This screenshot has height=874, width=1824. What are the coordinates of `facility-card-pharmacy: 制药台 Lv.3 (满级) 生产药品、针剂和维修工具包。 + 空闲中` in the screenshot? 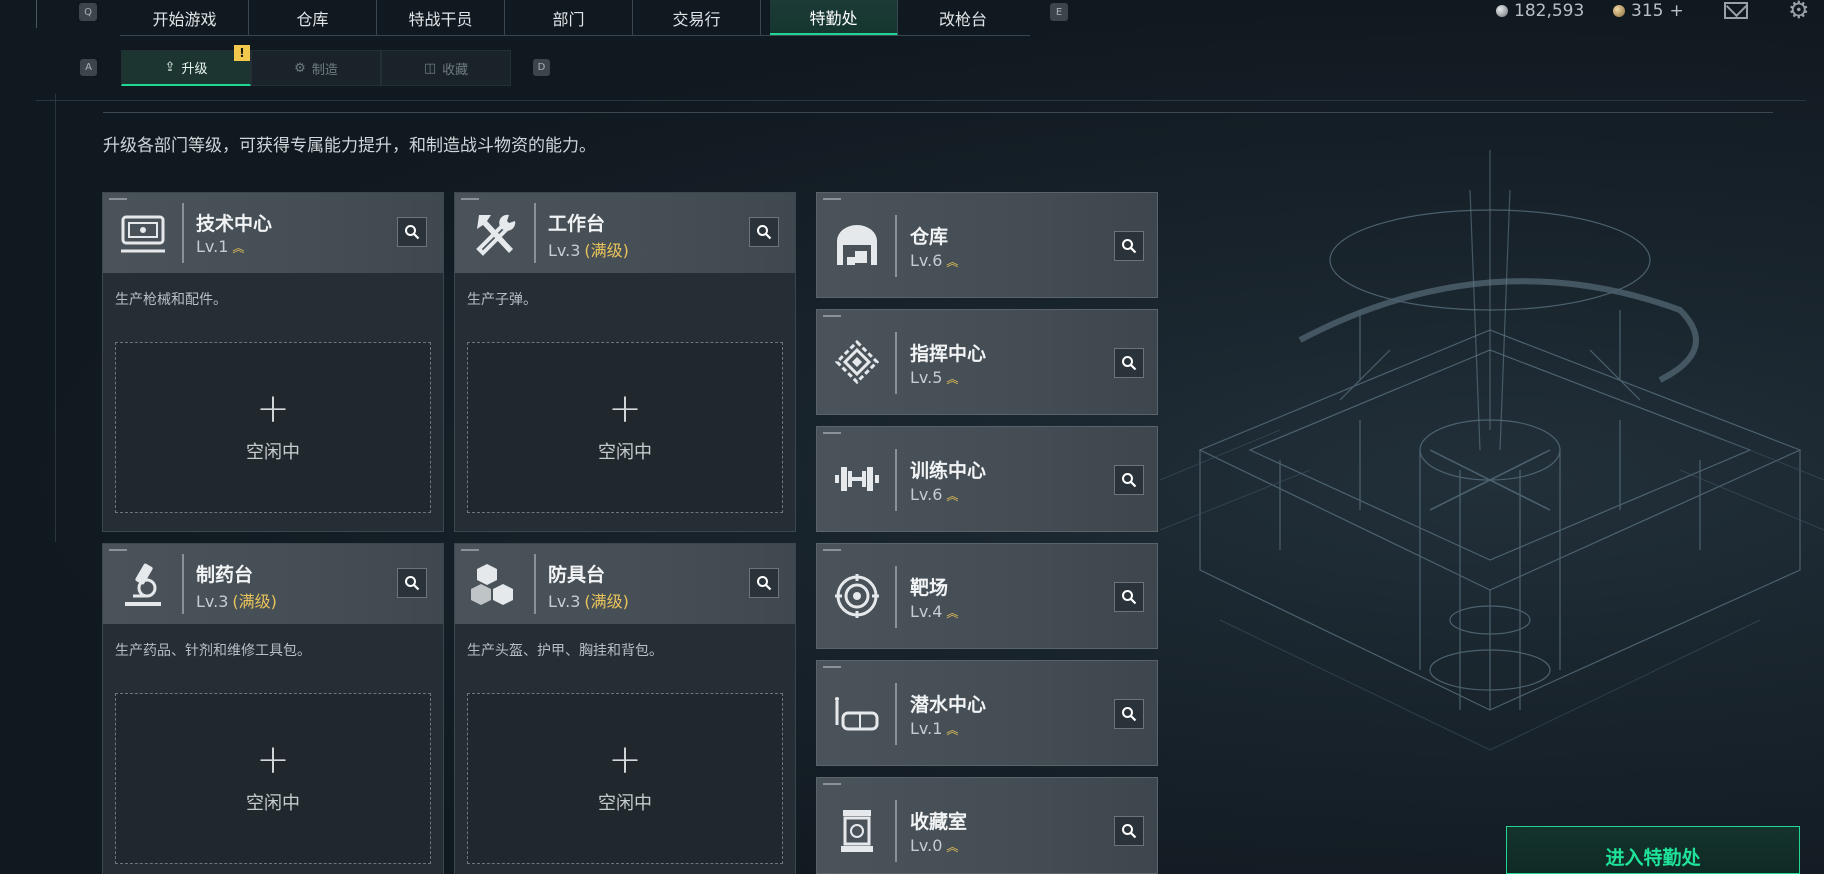 It's located at (273, 708).